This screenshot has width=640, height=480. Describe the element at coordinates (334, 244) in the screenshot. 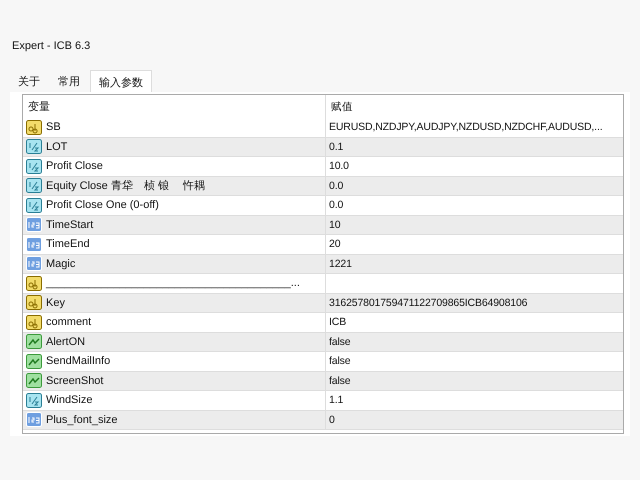

I see `parameter-value: 20` at that location.